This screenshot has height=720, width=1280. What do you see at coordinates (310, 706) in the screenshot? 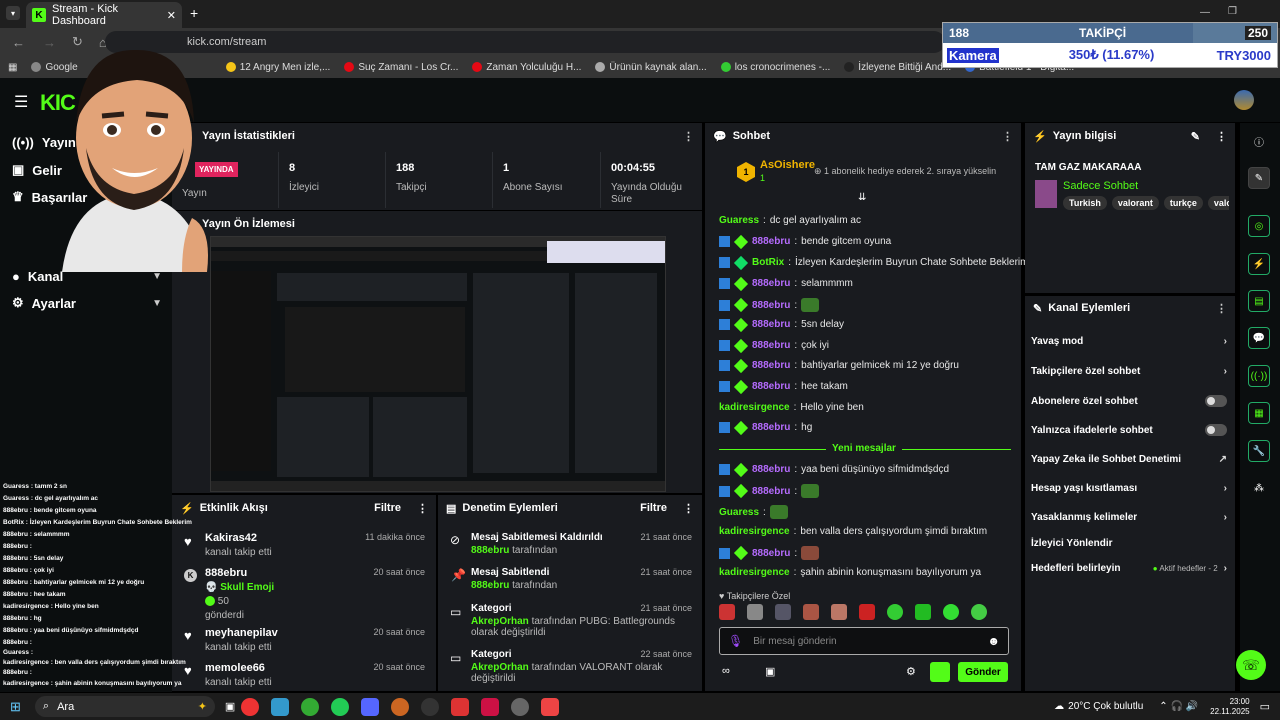
I see `xbox-icon` at bounding box center [310, 706].